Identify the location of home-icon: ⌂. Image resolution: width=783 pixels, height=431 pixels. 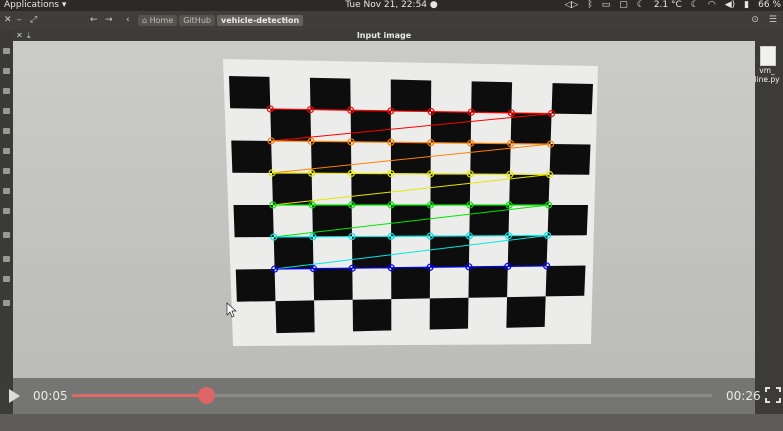
(146, 20).